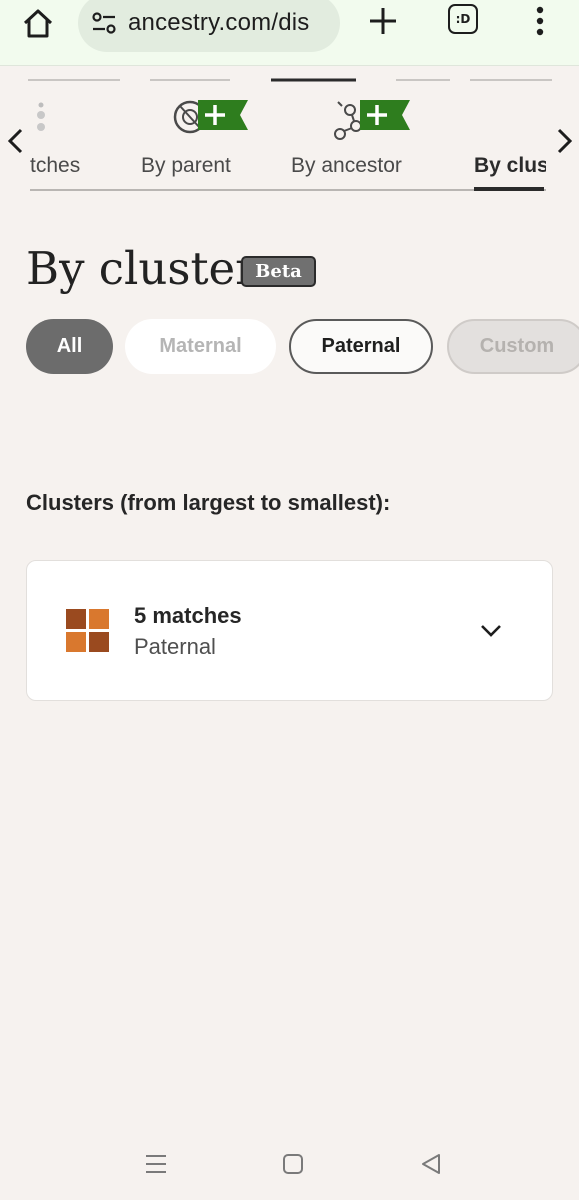 The height and width of the screenshot is (1200, 579). Describe the element at coordinates (289, 630) in the screenshot. I see `cluster-card: 5 matches Paternal` at that location.